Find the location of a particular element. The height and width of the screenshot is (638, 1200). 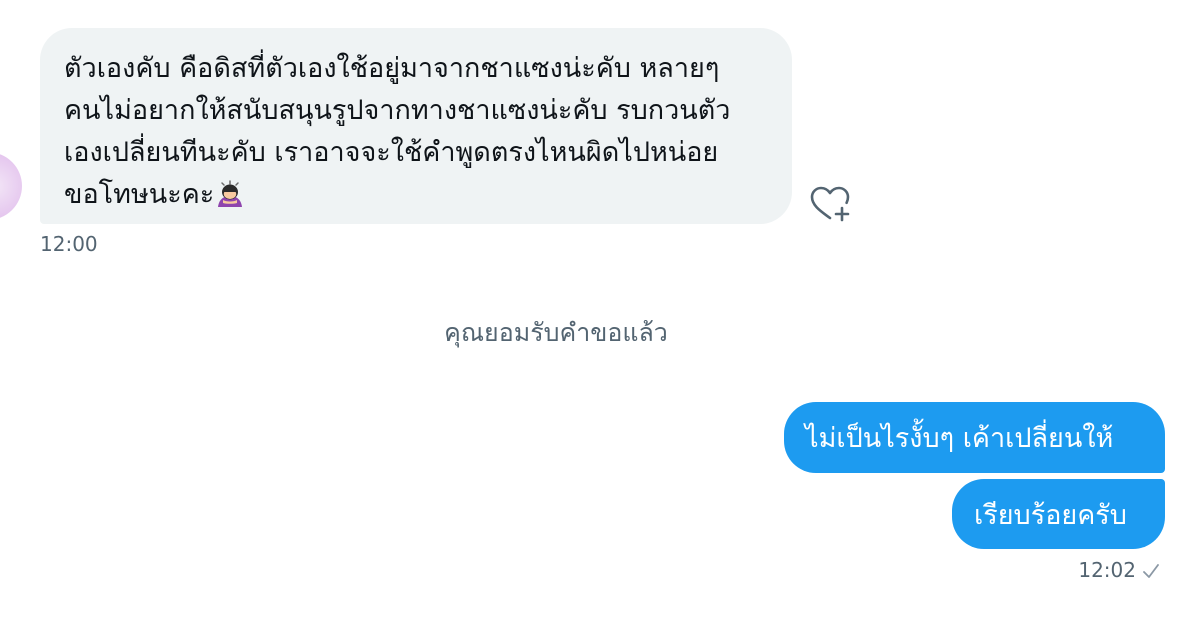

sent-timestamp: 12:02 is located at coordinates (1107, 570).